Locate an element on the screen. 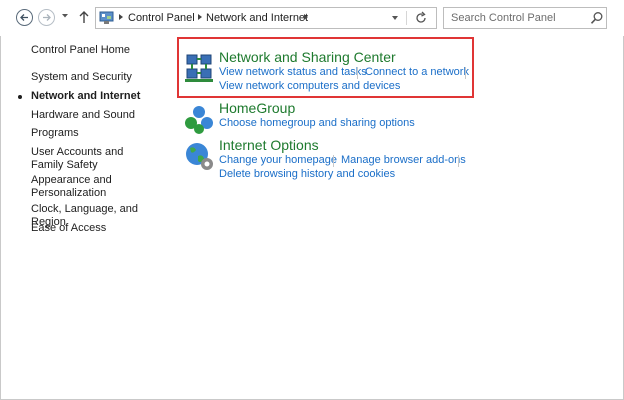  link-view-network-computers: View network computers and devices is located at coordinates (309, 86).